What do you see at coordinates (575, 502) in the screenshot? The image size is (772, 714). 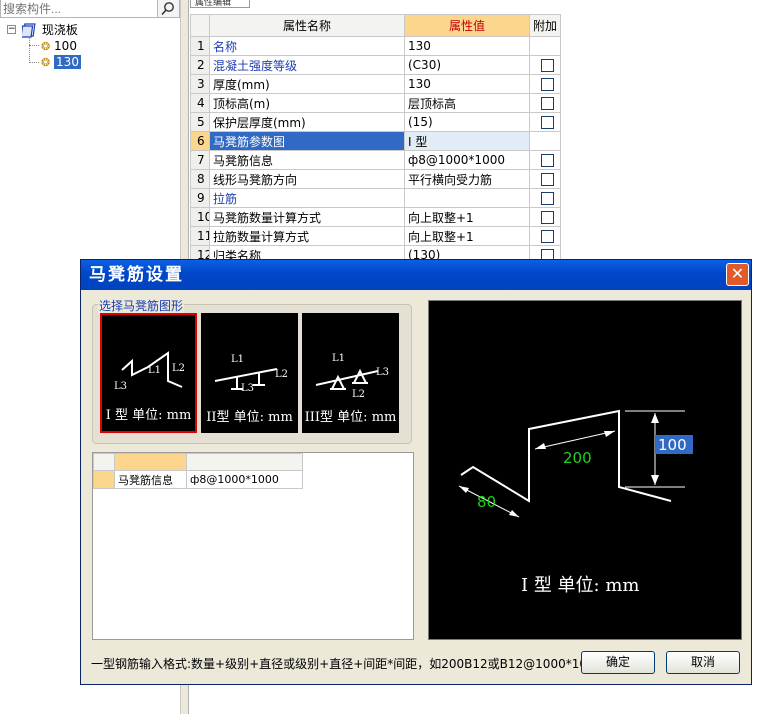 I see `preview-diagram: 80 200 100 I 型 单位: mm` at bounding box center [575, 502].